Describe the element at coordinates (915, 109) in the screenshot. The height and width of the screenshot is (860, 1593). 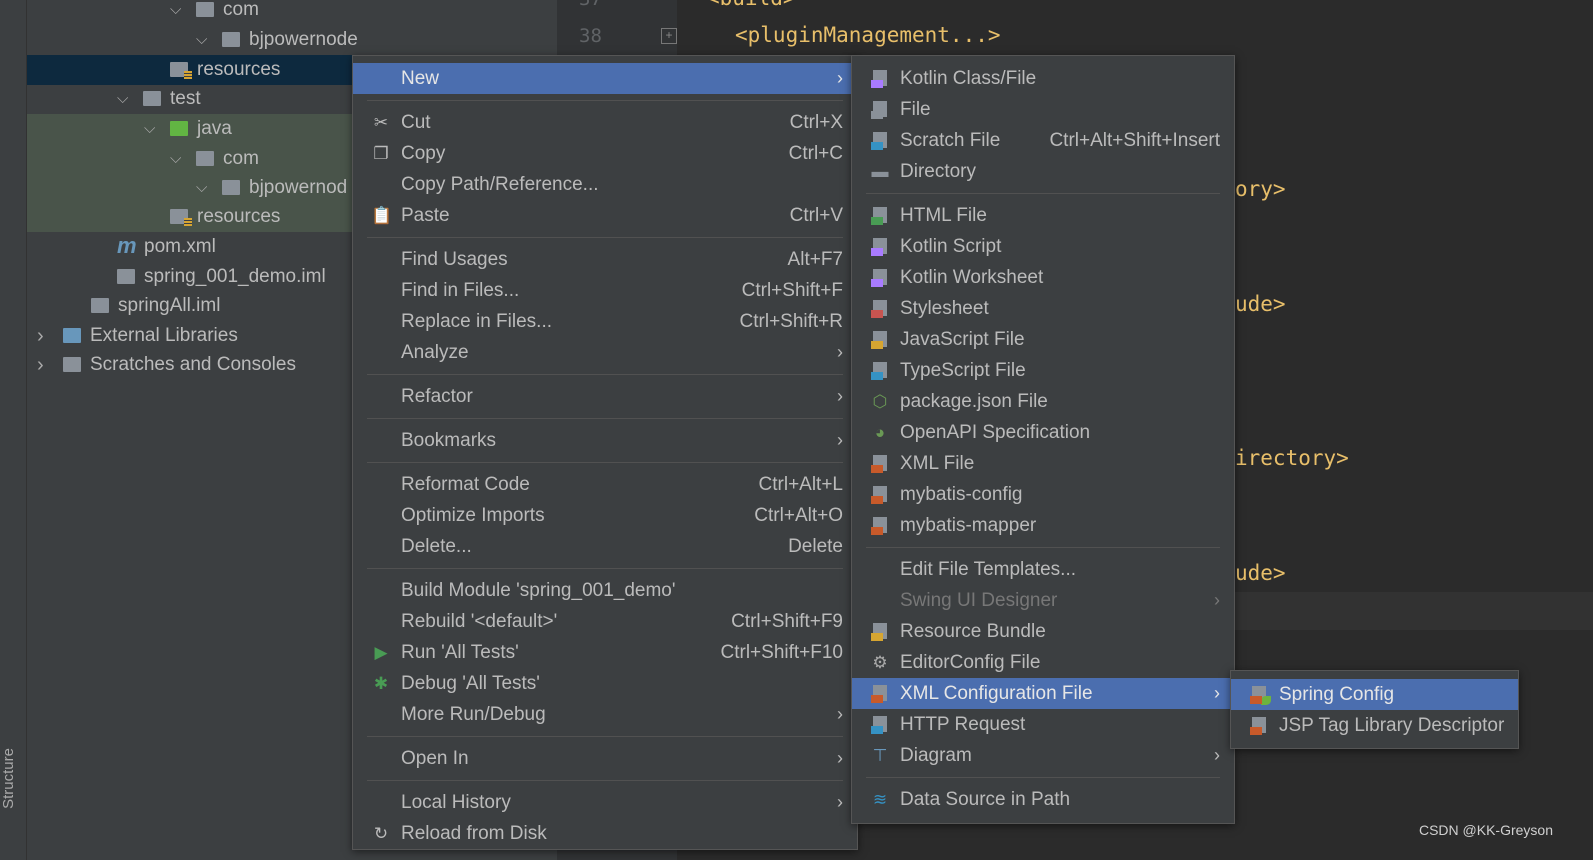
I see `menu-item-label: File` at that location.